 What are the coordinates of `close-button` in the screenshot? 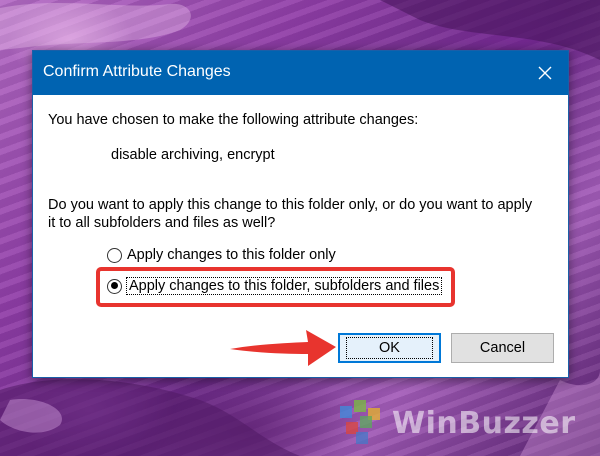 It's located at (545, 73).